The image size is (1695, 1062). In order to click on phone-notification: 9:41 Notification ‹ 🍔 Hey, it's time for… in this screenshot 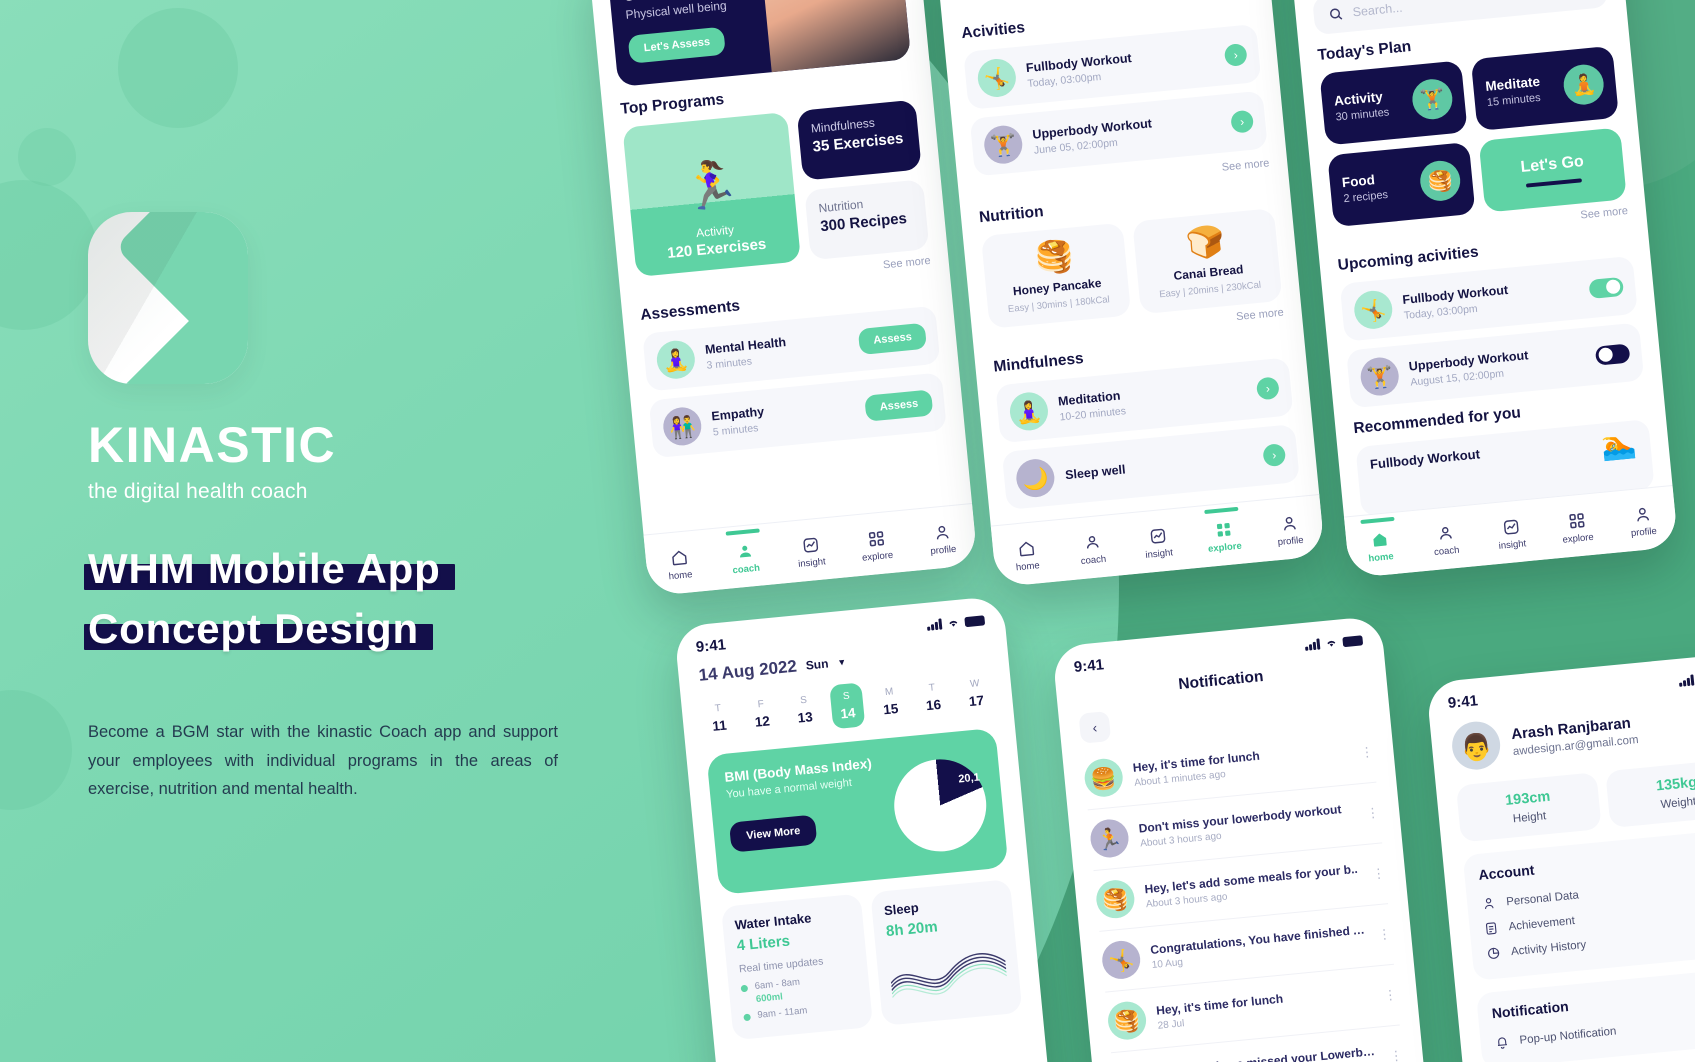, I will do `click(1243, 838)`.